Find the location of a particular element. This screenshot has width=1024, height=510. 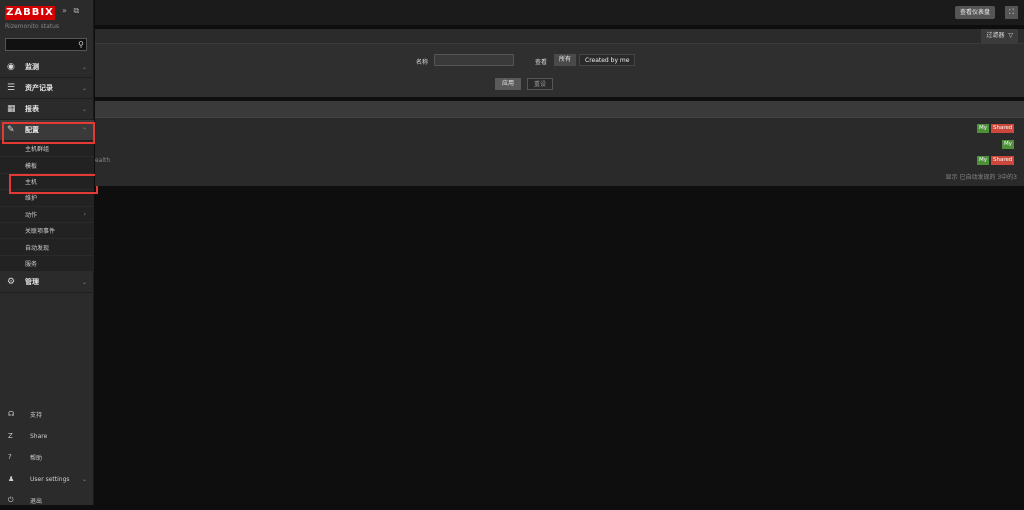

reset-button: 重设 is located at coordinates (540, 84).